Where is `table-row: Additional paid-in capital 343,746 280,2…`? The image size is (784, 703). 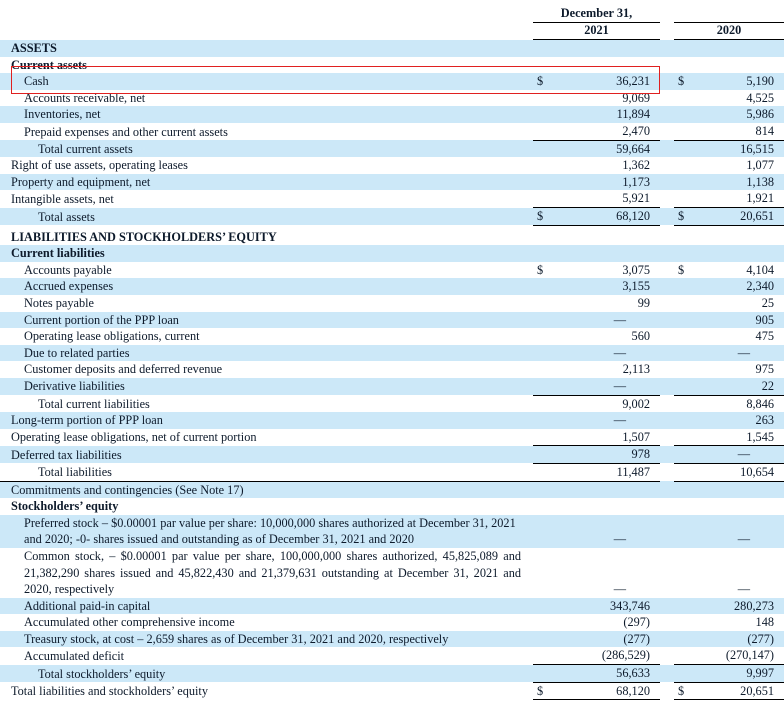 table-row: Additional paid-in capital 343,746 280,2… is located at coordinates (392, 606).